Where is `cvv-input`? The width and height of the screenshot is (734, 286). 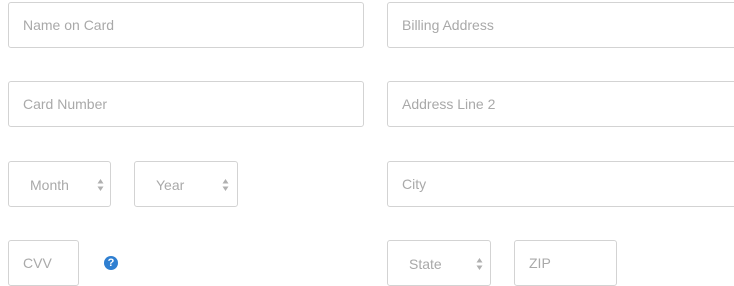 cvv-input is located at coordinates (43, 263).